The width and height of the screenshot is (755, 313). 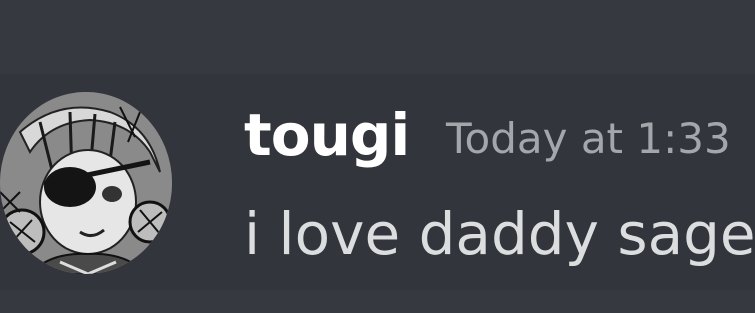 I want to click on avatar-image, so click(x=86, y=183).